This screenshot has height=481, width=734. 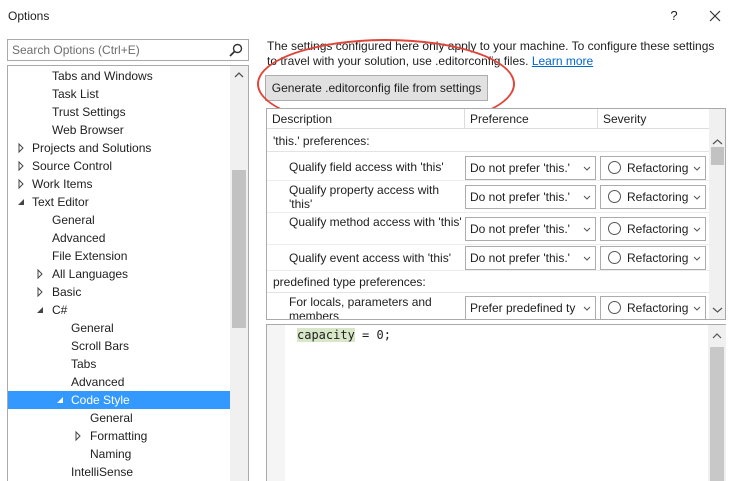 What do you see at coordinates (119, 436) in the screenshot?
I see `tree-item: Formatting` at bounding box center [119, 436].